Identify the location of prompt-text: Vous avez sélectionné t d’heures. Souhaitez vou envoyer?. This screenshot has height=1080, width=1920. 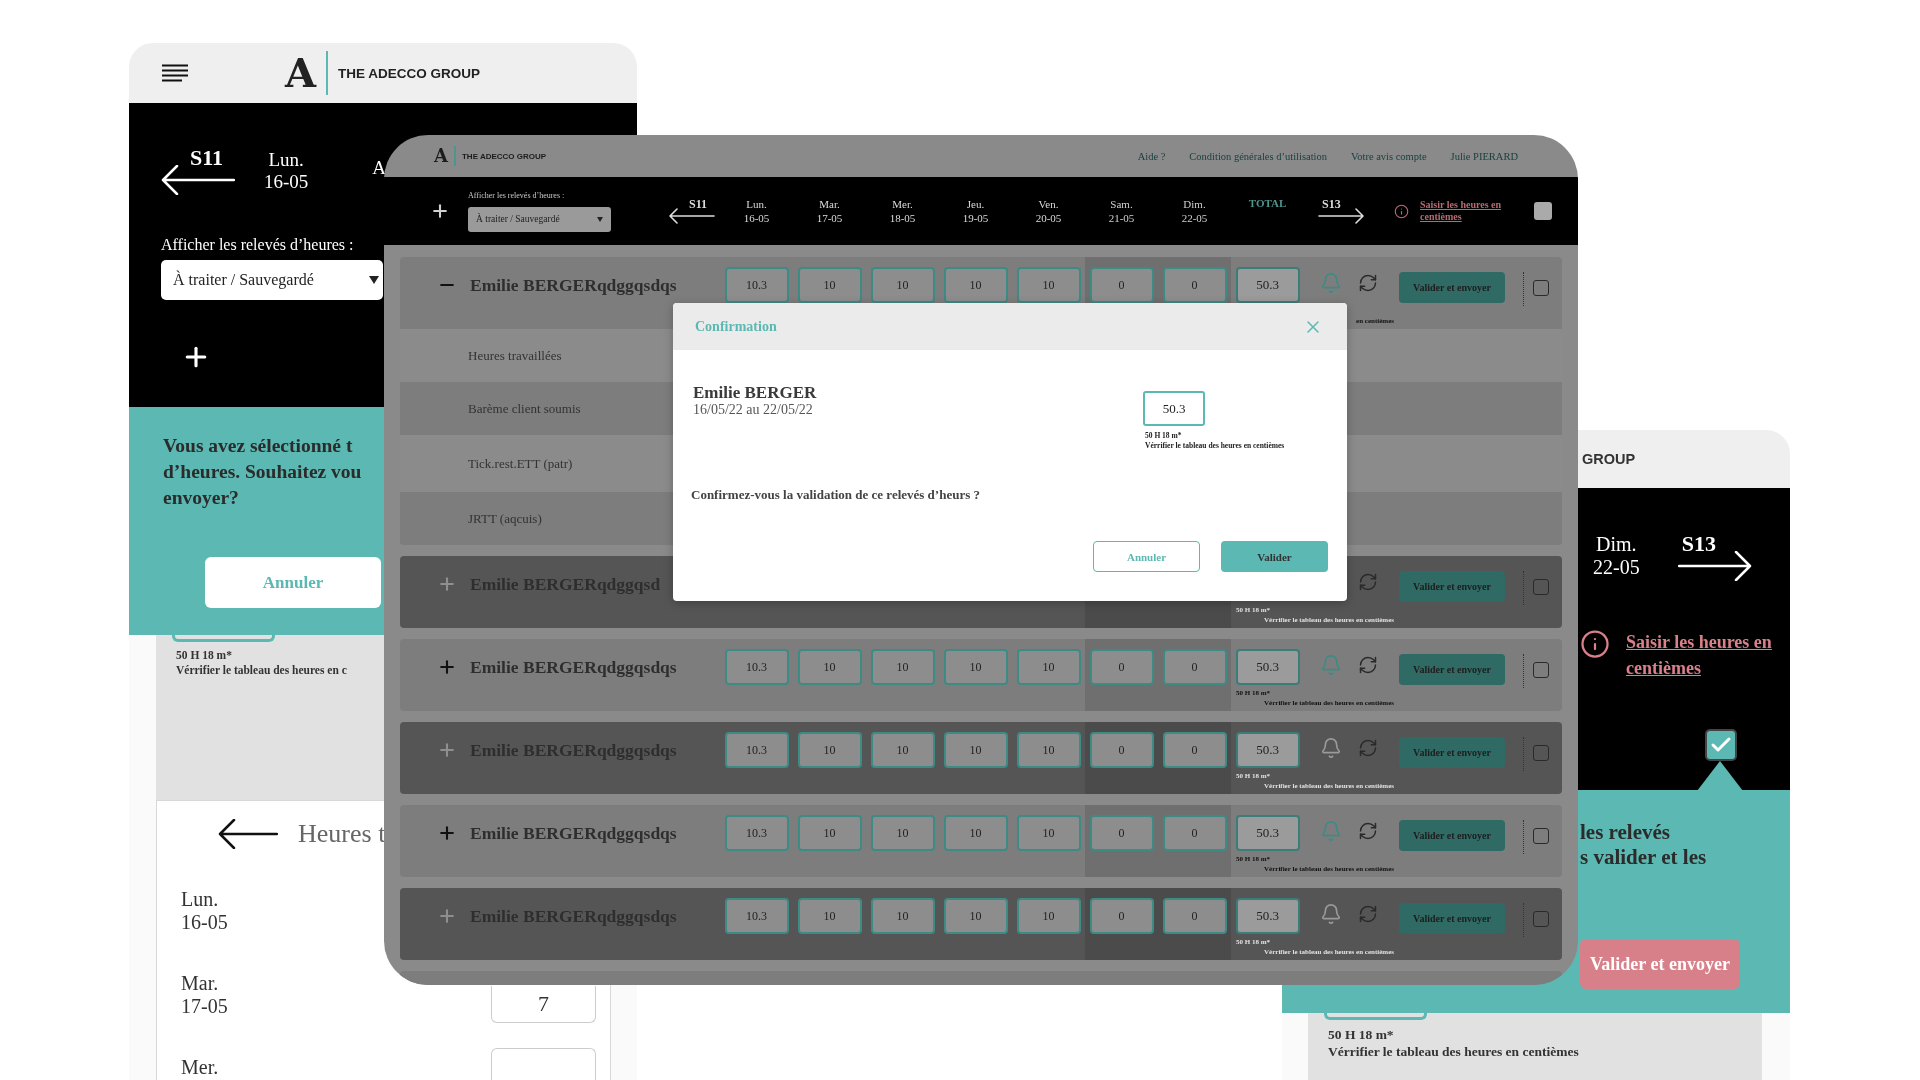
(262, 472).